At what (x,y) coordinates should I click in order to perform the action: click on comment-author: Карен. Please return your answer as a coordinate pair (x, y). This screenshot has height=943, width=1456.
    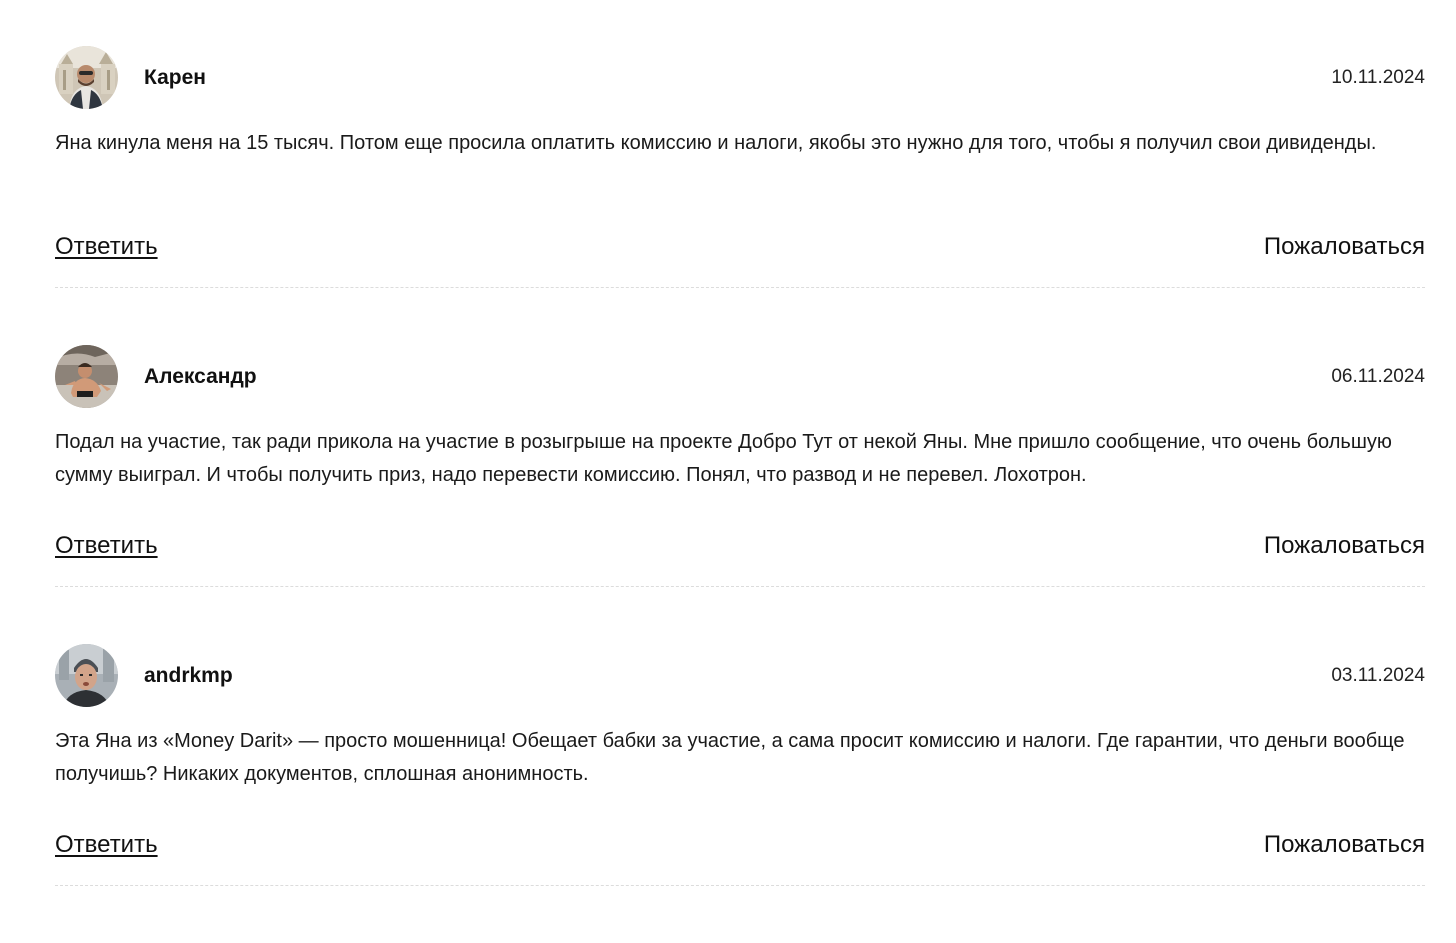
    Looking at the image, I should click on (175, 77).